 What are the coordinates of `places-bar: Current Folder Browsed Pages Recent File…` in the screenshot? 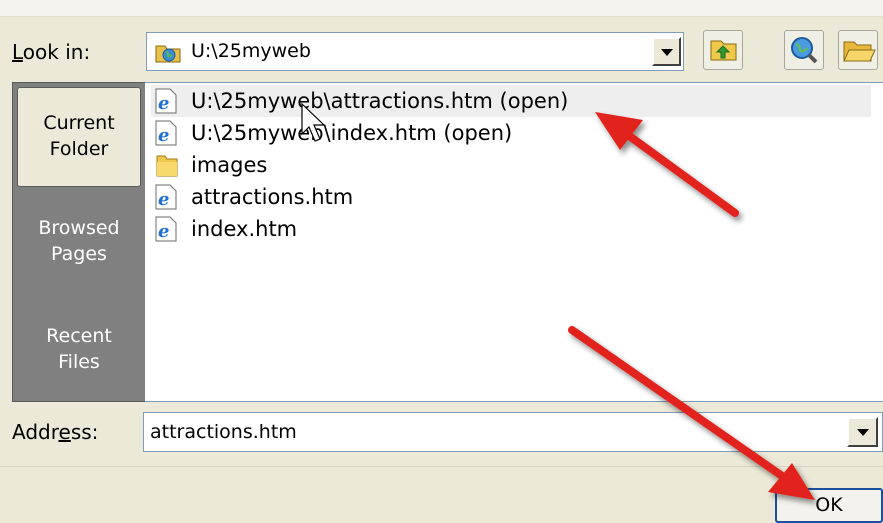 It's located at (79, 242).